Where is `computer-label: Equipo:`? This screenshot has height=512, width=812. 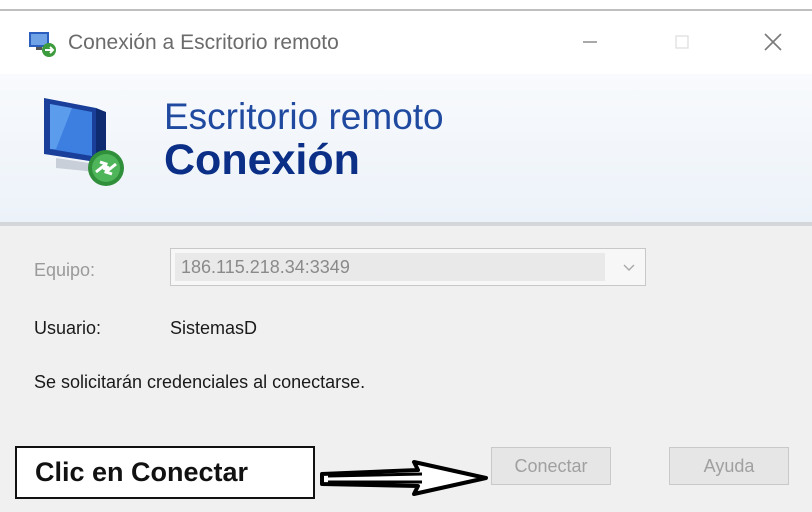 computer-label: Equipo: is located at coordinates (65, 270).